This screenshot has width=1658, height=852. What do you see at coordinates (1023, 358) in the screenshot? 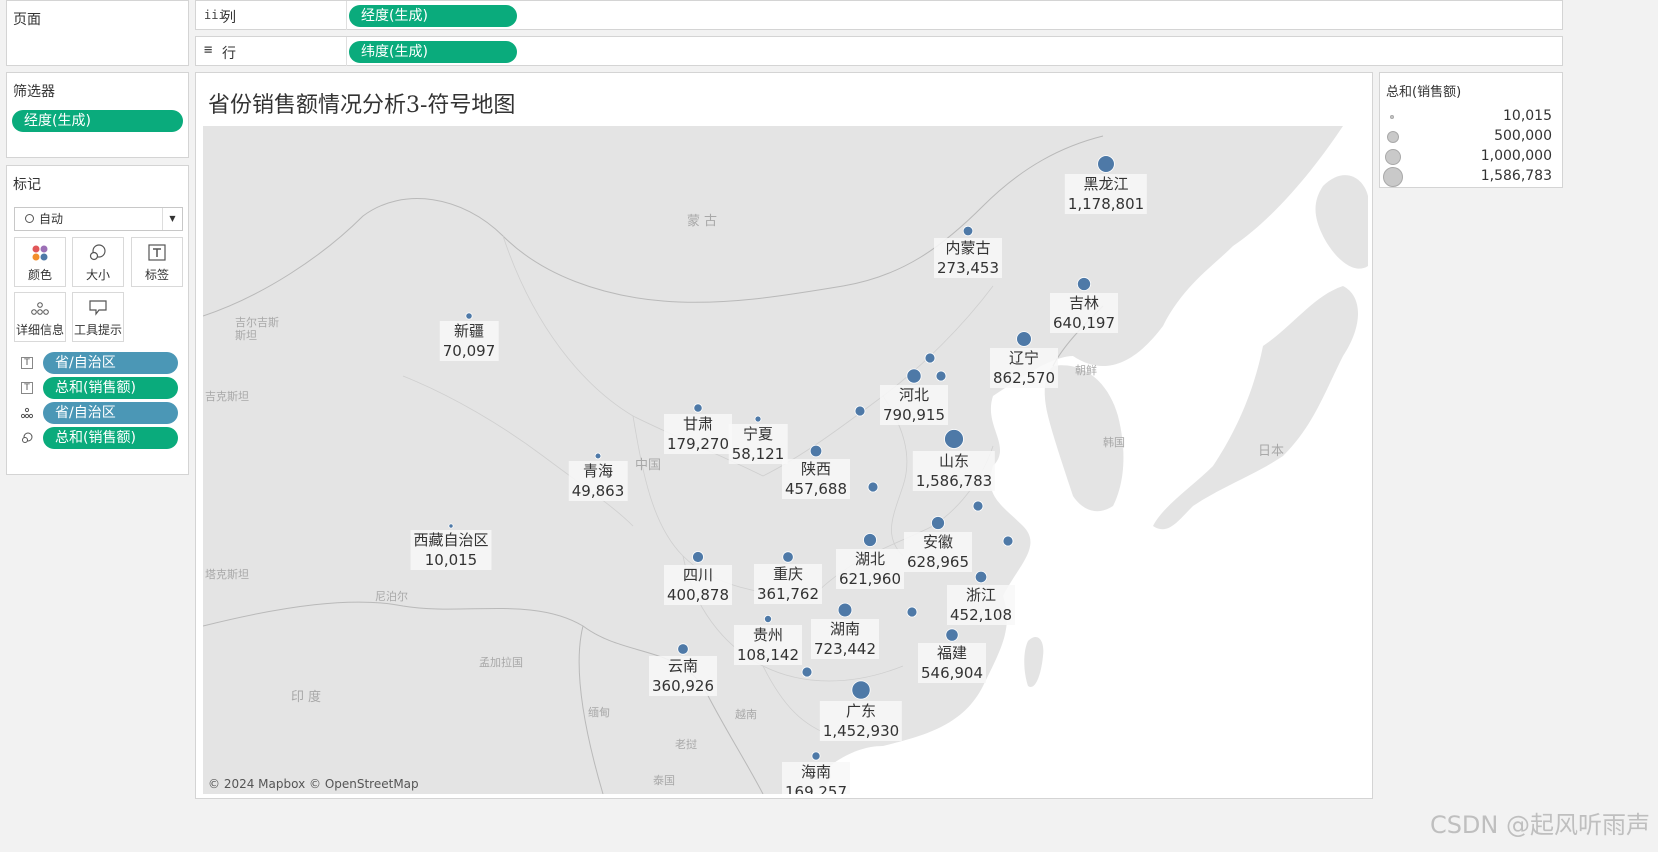
I see `province-name: 辽宁` at bounding box center [1023, 358].